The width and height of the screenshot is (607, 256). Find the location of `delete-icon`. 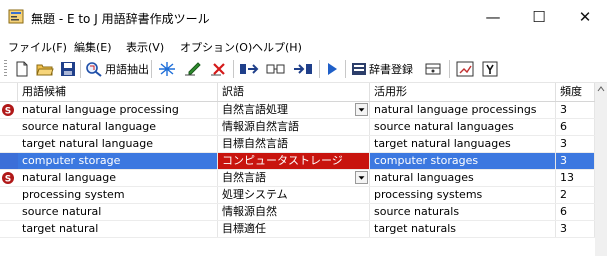

delete-icon is located at coordinates (218, 69).